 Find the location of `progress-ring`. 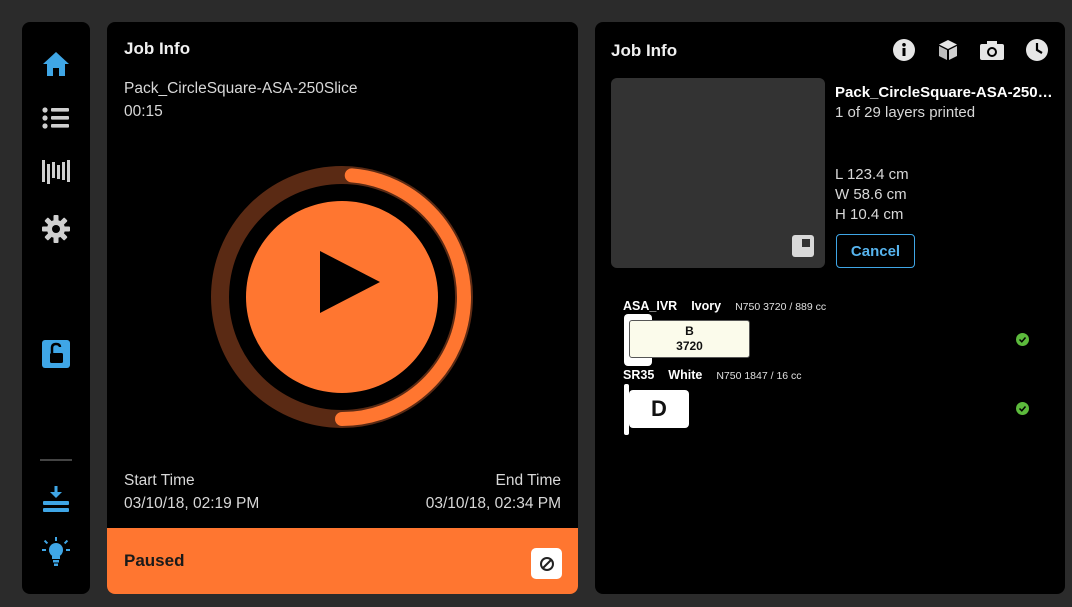

progress-ring is located at coordinates (342, 297).